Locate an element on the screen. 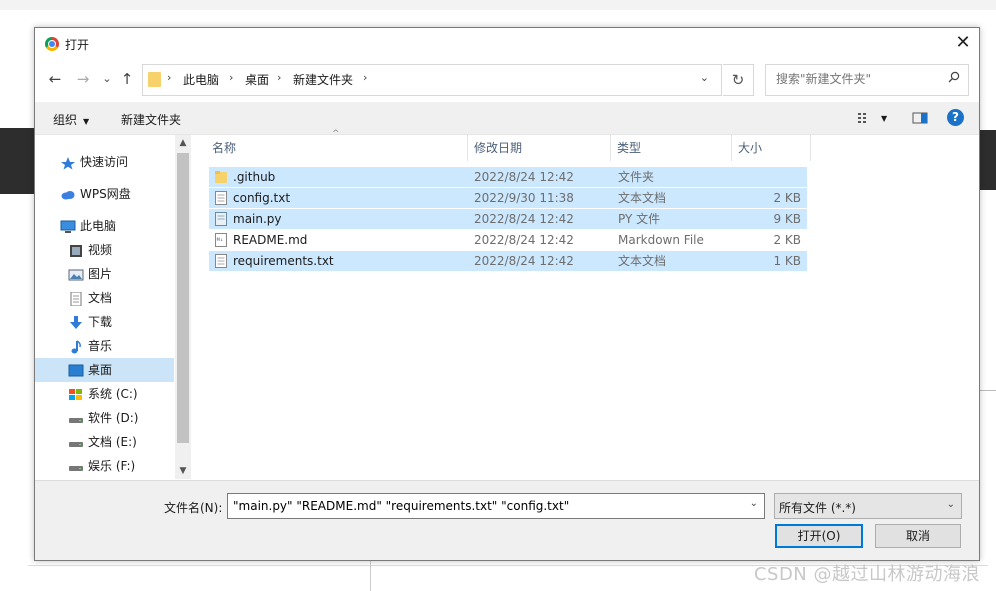  file-row-github: .github 2022/8/24 12:42 文件夹 is located at coordinates (508, 177).